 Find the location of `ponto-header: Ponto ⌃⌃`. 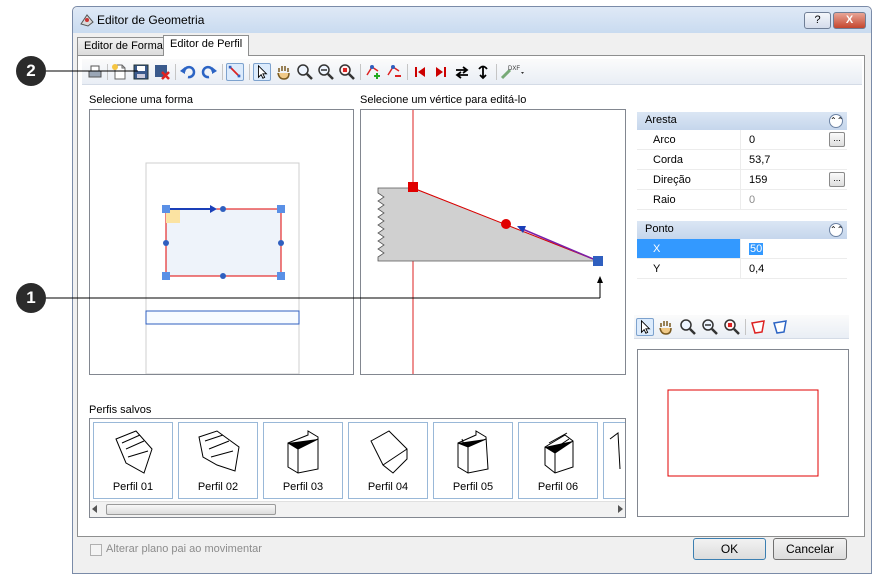

ponto-header: Ponto ⌃⌃ is located at coordinates (742, 230).